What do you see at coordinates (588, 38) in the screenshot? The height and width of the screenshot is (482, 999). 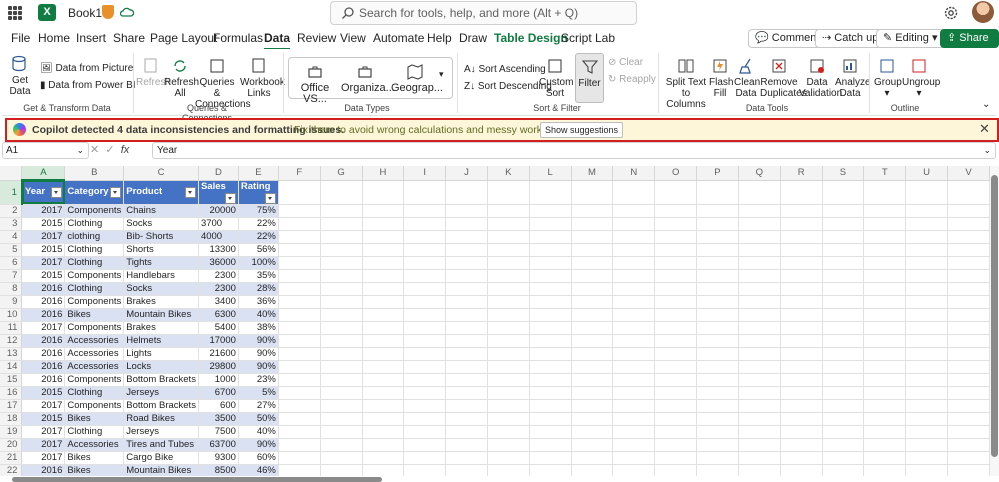 I see `tab-script-lab: Script Lab` at bounding box center [588, 38].